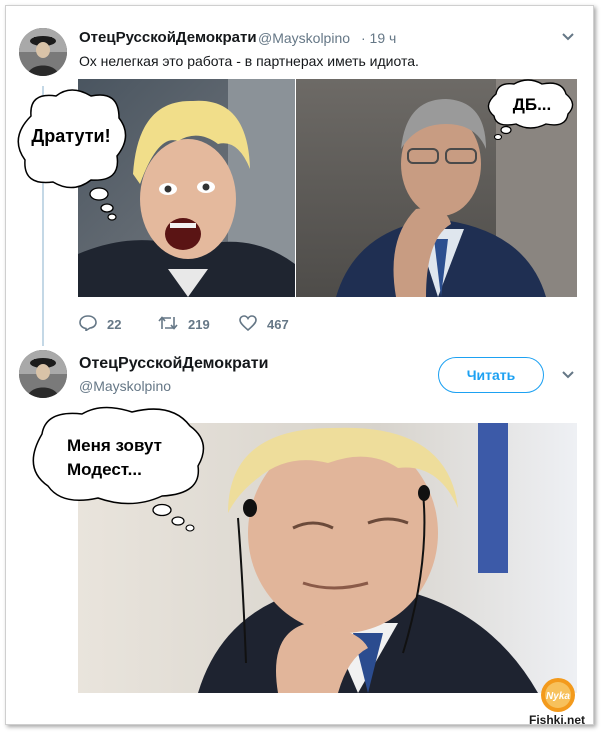 The height and width of the screenshot is (733, 601). Describe the element at coordinates (248, 324) in the screenshot. I see `like-icon` at that location.